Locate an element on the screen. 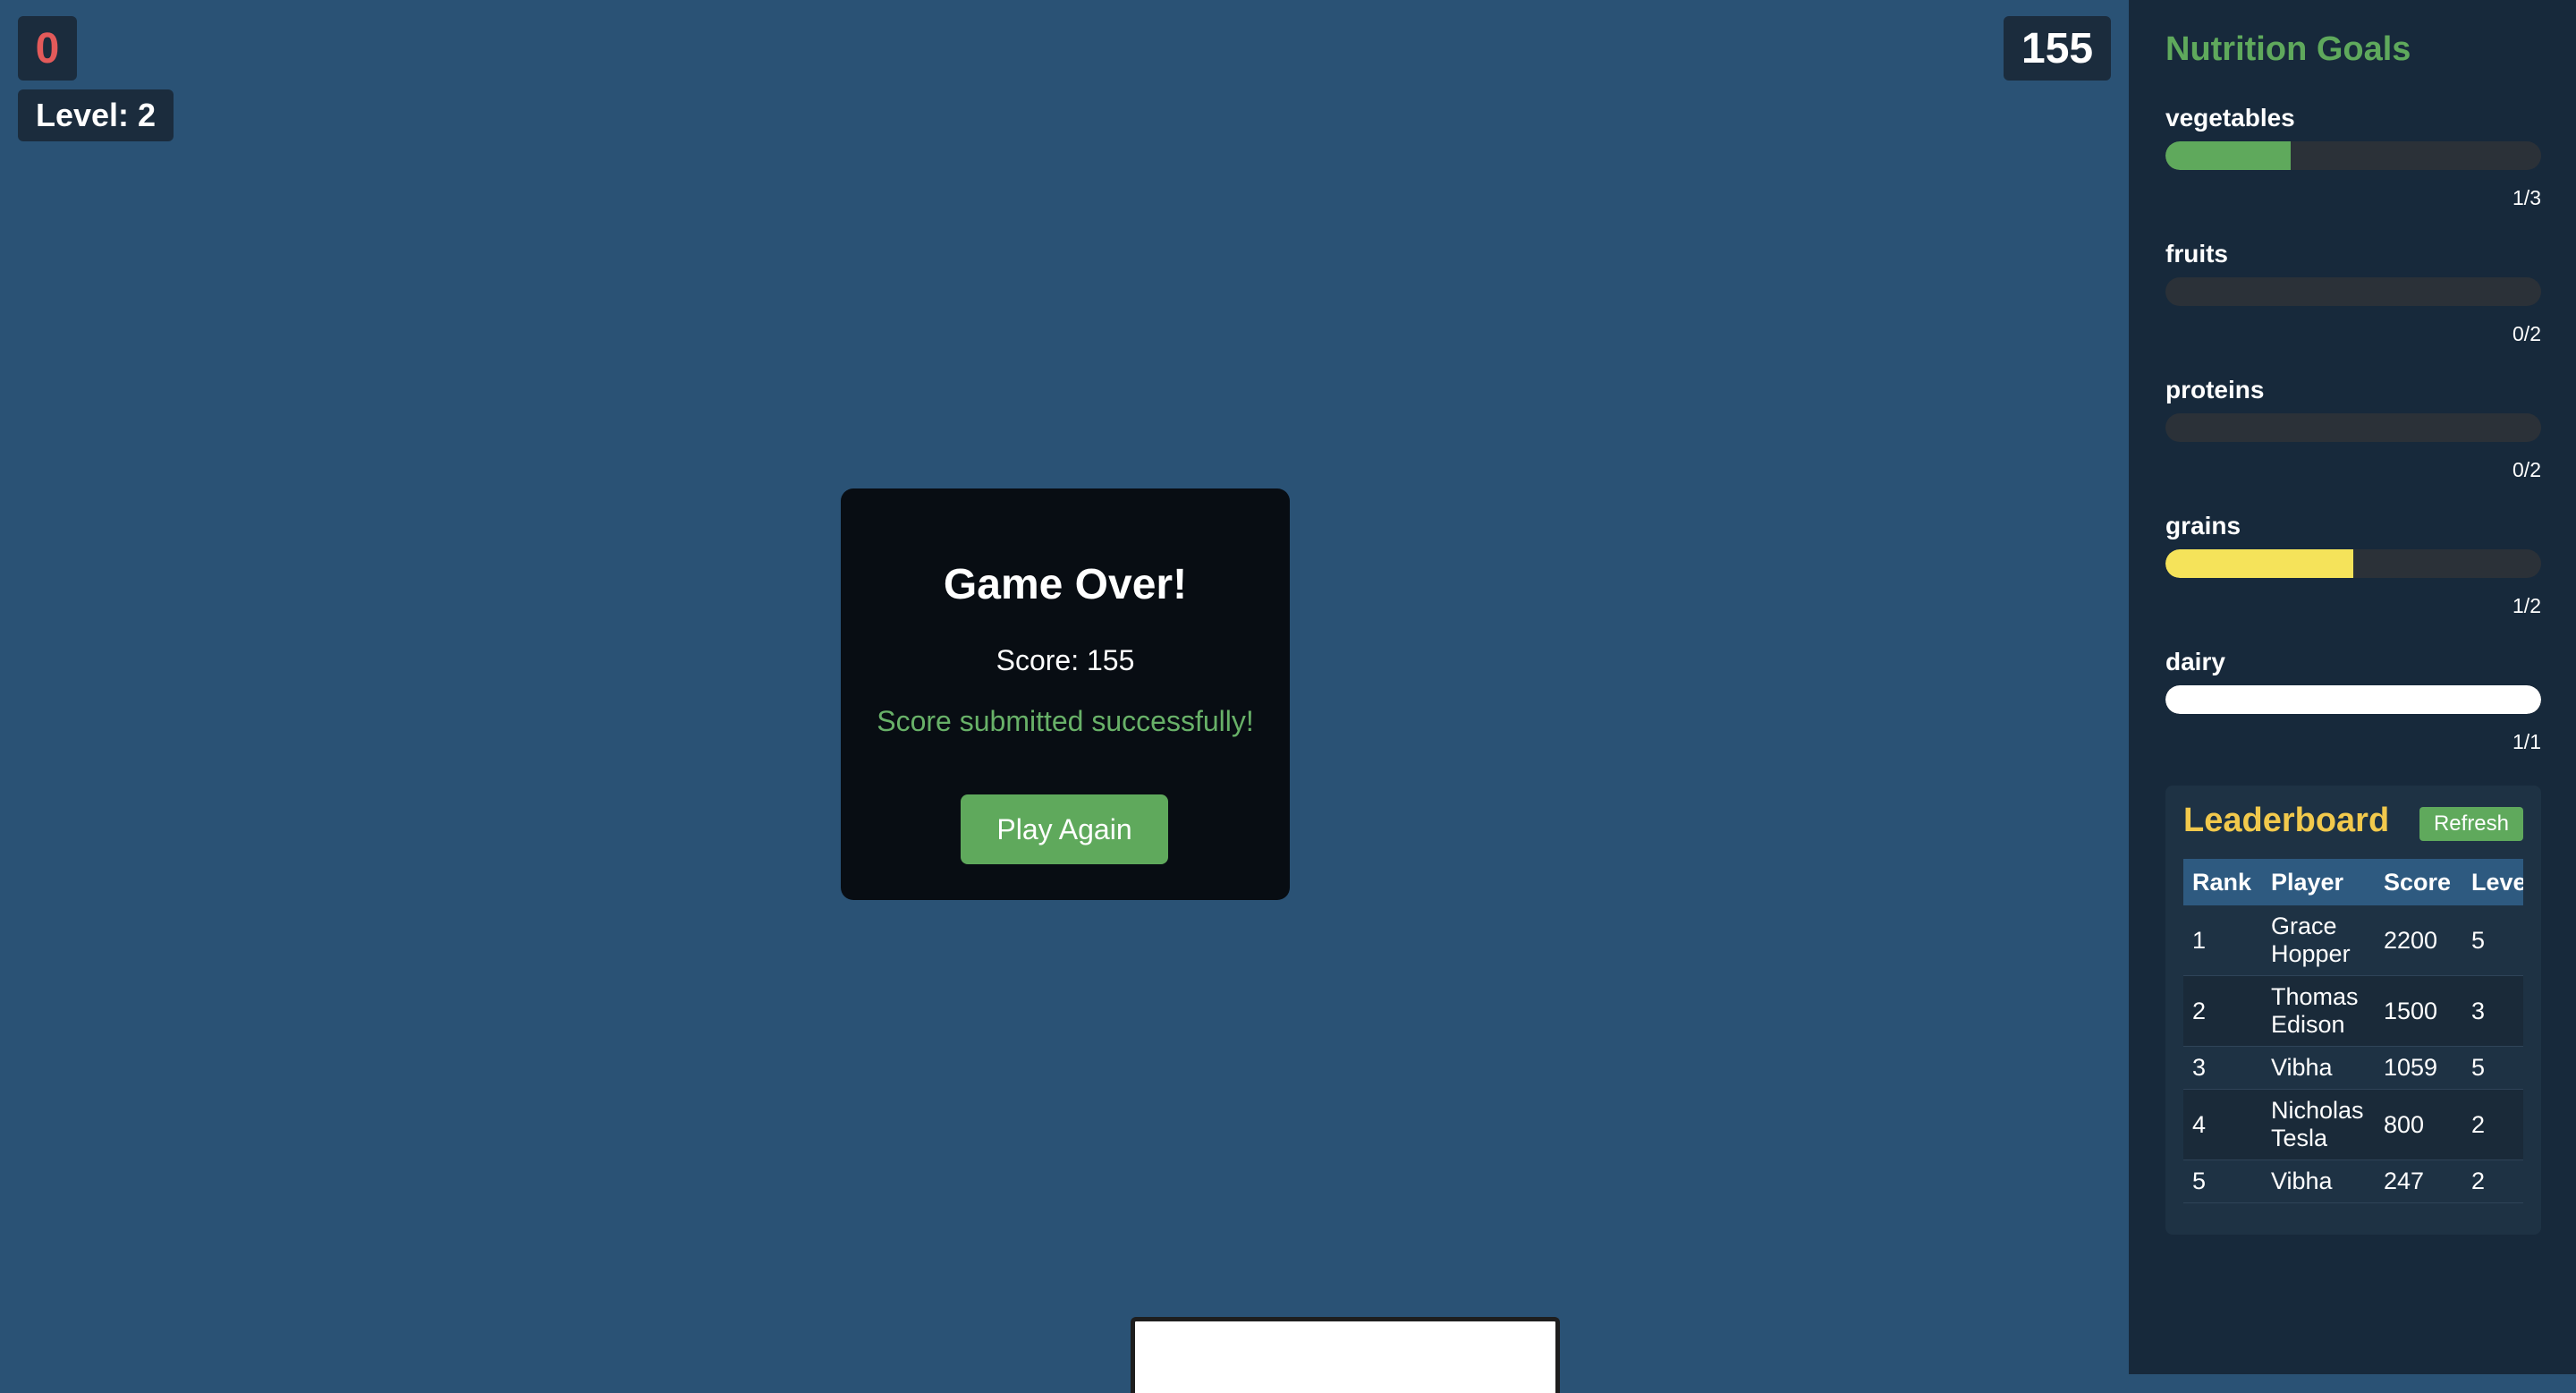  lives-counter: 0 is located at coordinates (47, 48).